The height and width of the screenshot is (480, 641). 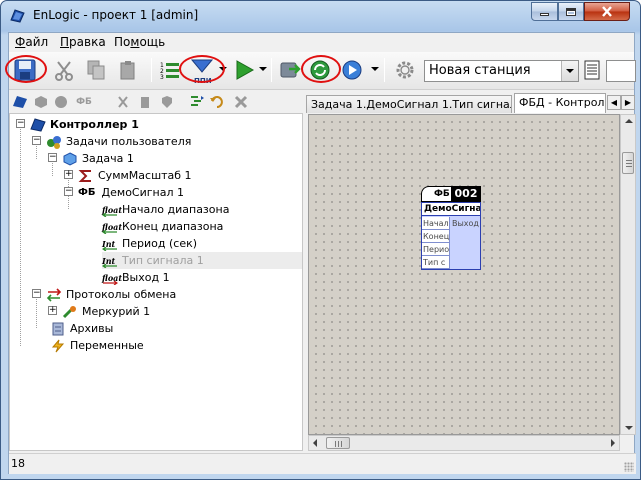 I want to click on horizontal-scrollbar, so click(x=464, y=443).